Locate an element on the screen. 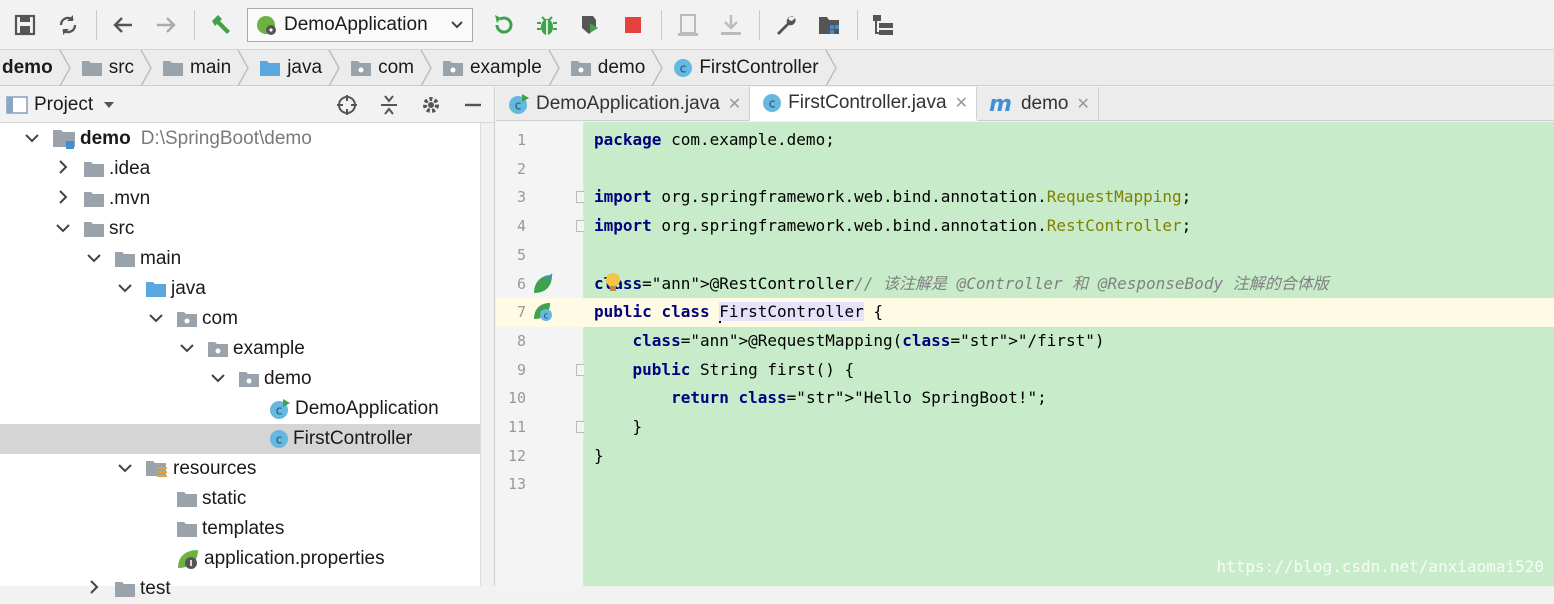 This screenshot has width=1554, height=604. code-line: return class="str">"Hello SpringBoot!"; is located at coordinates (820, 398).